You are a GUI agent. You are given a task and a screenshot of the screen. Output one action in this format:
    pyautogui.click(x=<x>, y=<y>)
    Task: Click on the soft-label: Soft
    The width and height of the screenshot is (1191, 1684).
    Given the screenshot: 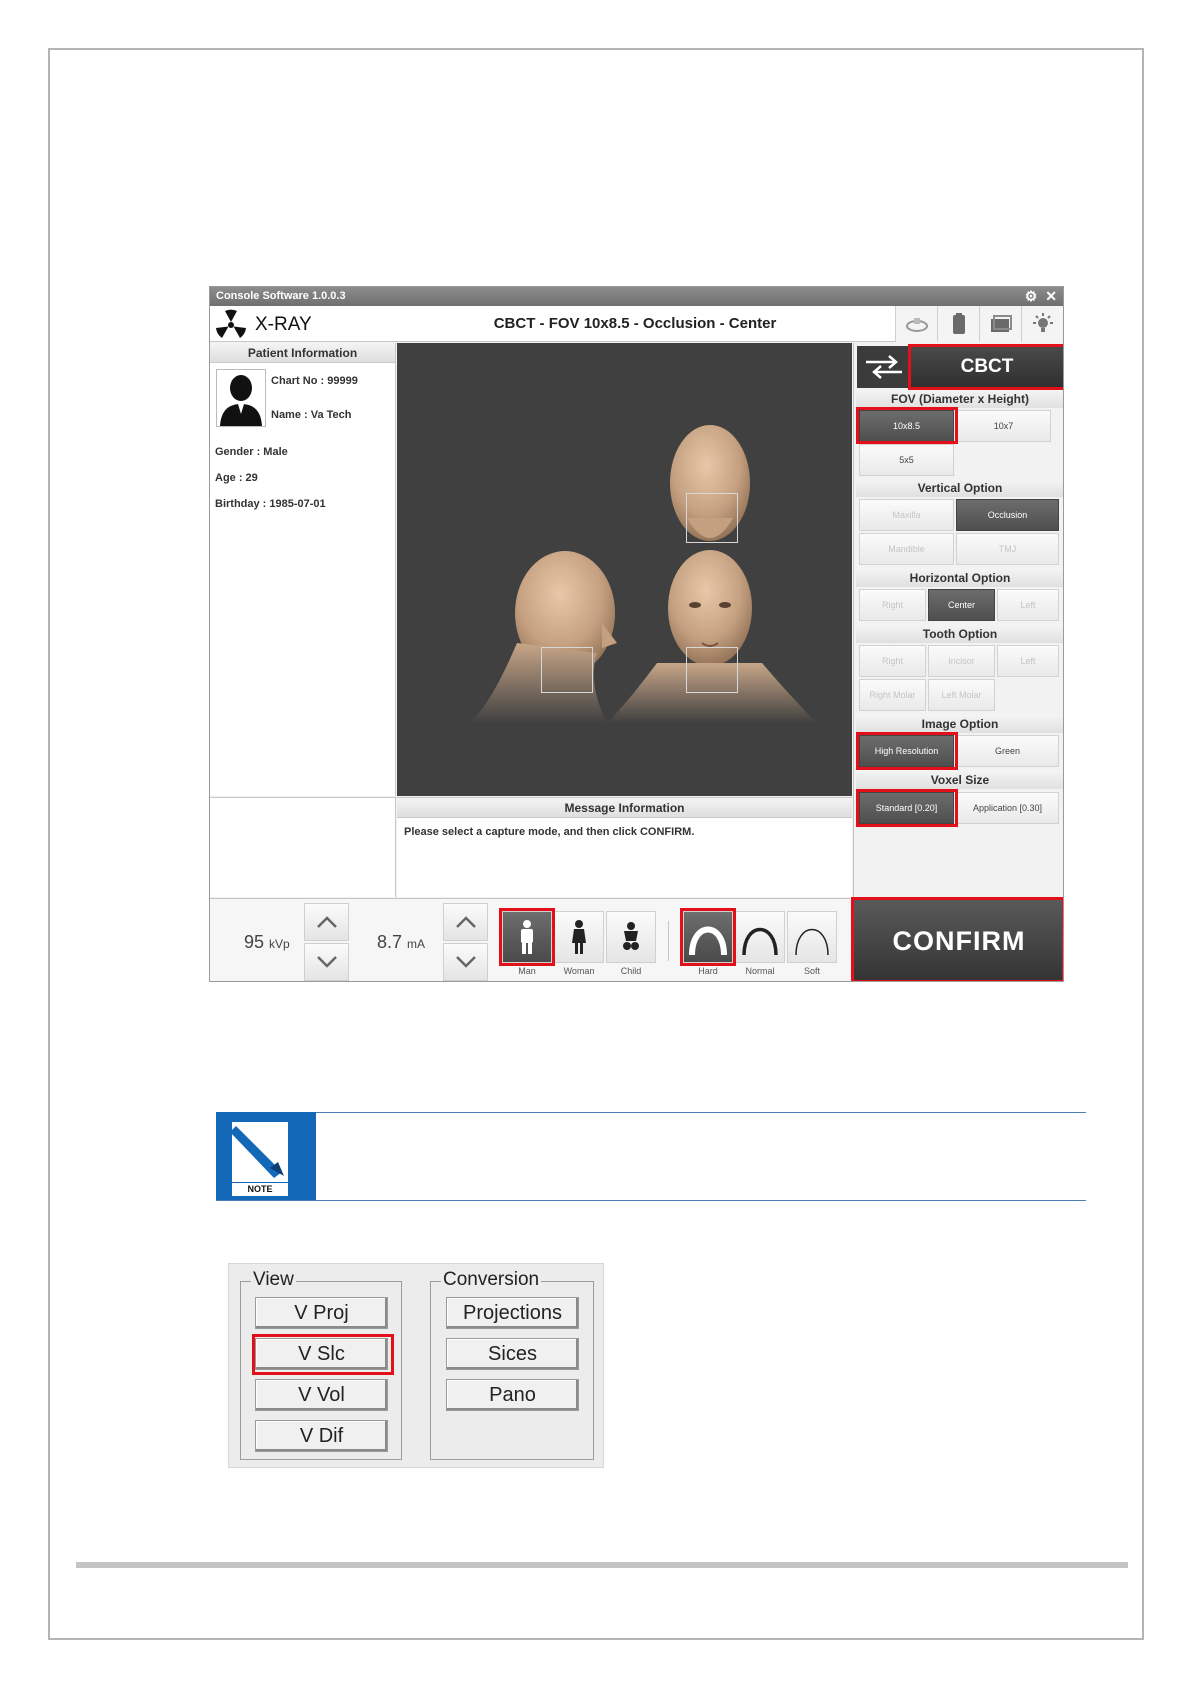 What is the action you would take?
    pyautogui.click(x=811, y=971)
    